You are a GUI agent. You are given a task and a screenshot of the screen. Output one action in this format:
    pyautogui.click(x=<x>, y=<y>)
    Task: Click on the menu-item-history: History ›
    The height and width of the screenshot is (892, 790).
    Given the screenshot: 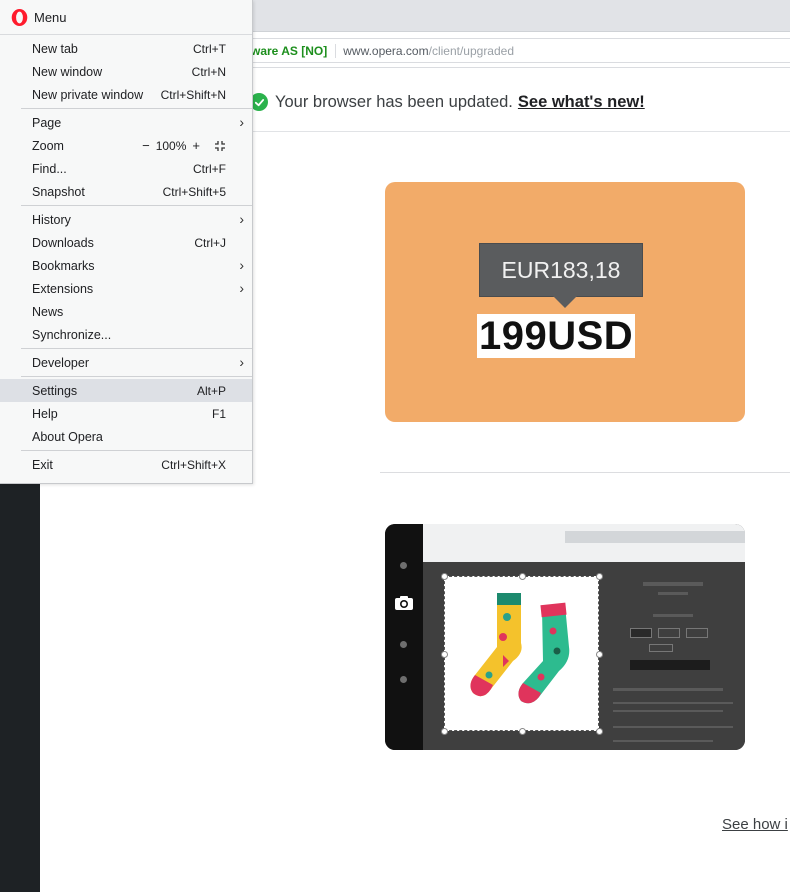 What is the action you would take?
    pyautogui.click(x=126, y=219)
    